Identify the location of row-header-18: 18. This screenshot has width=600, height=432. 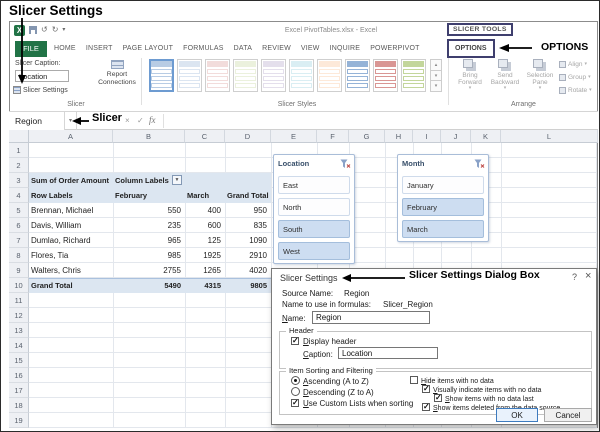
(19, 405).